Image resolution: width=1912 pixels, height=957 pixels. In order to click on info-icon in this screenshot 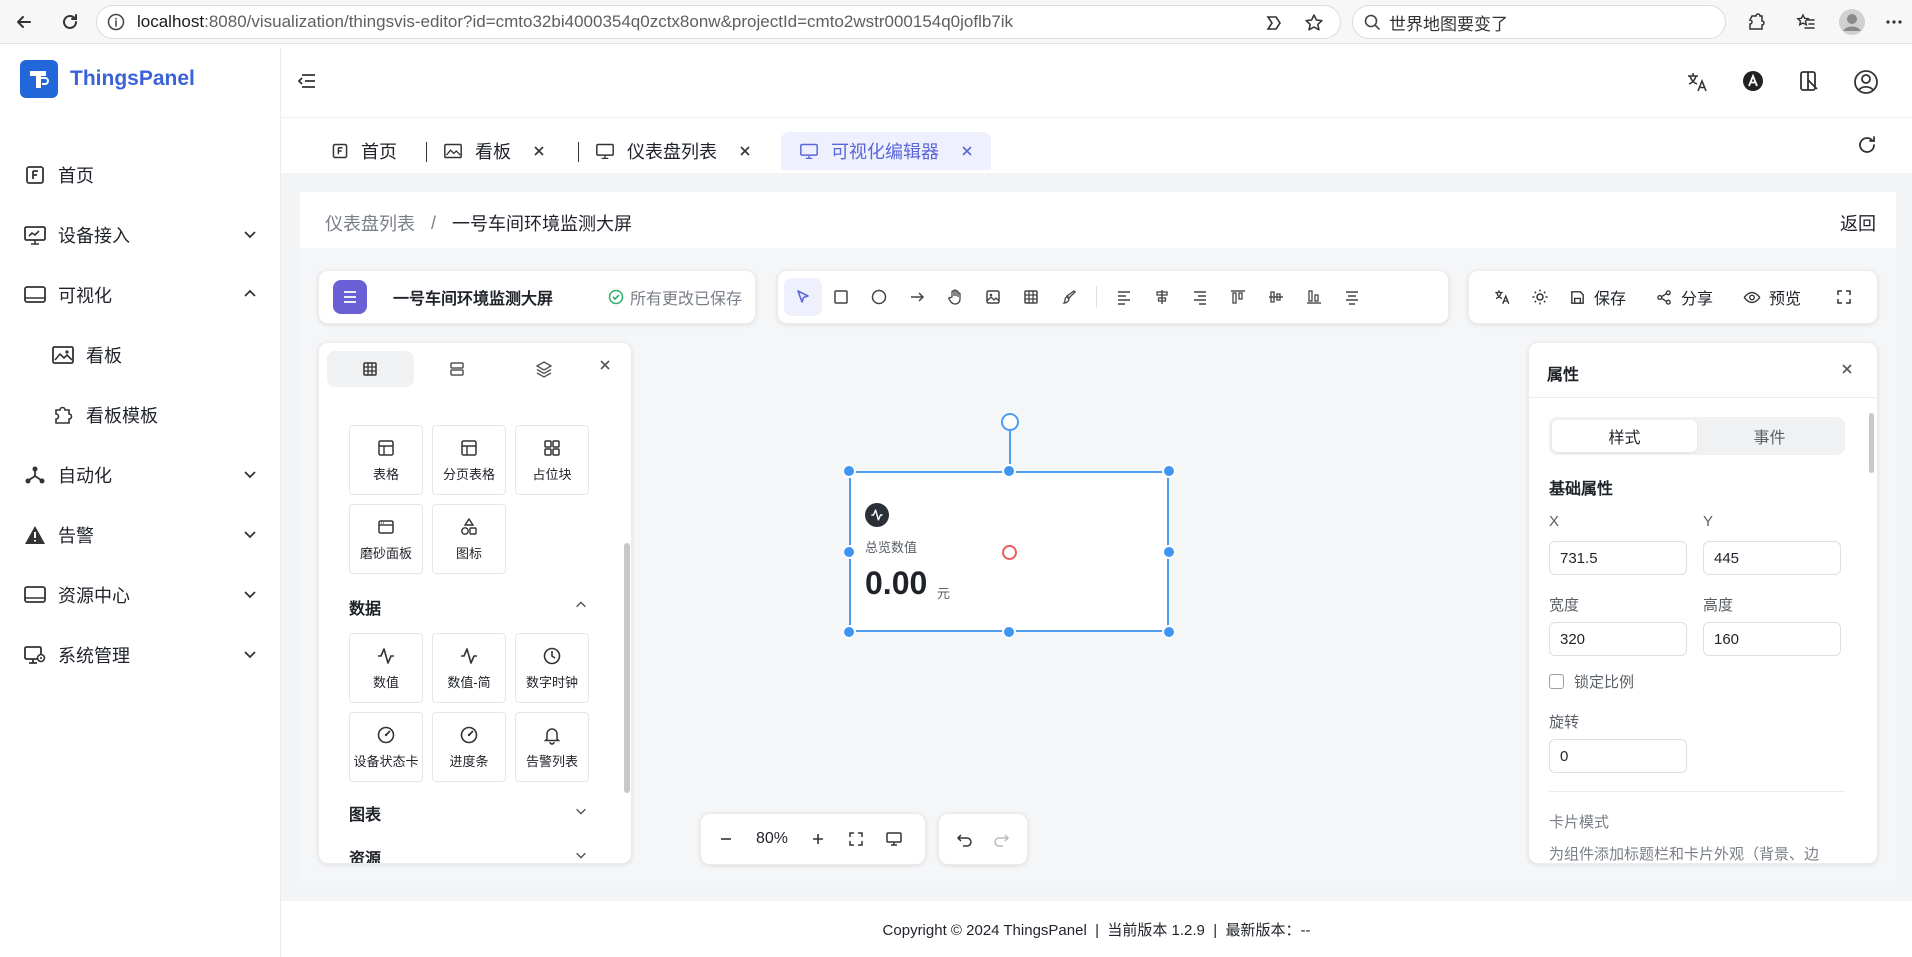, I will do `click(116, 22)`.